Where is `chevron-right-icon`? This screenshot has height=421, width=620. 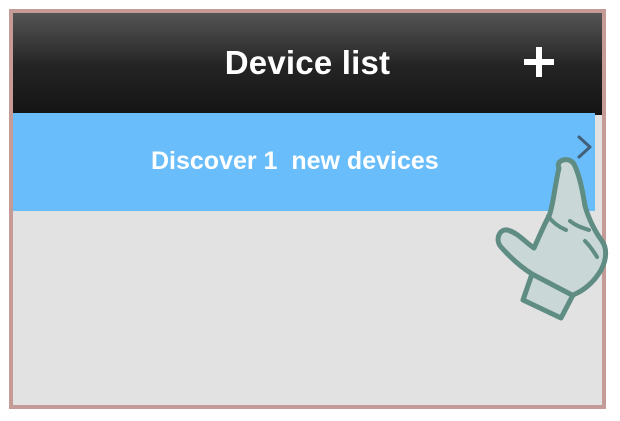 chevron-right-icon is located at coordinates (585, 147).